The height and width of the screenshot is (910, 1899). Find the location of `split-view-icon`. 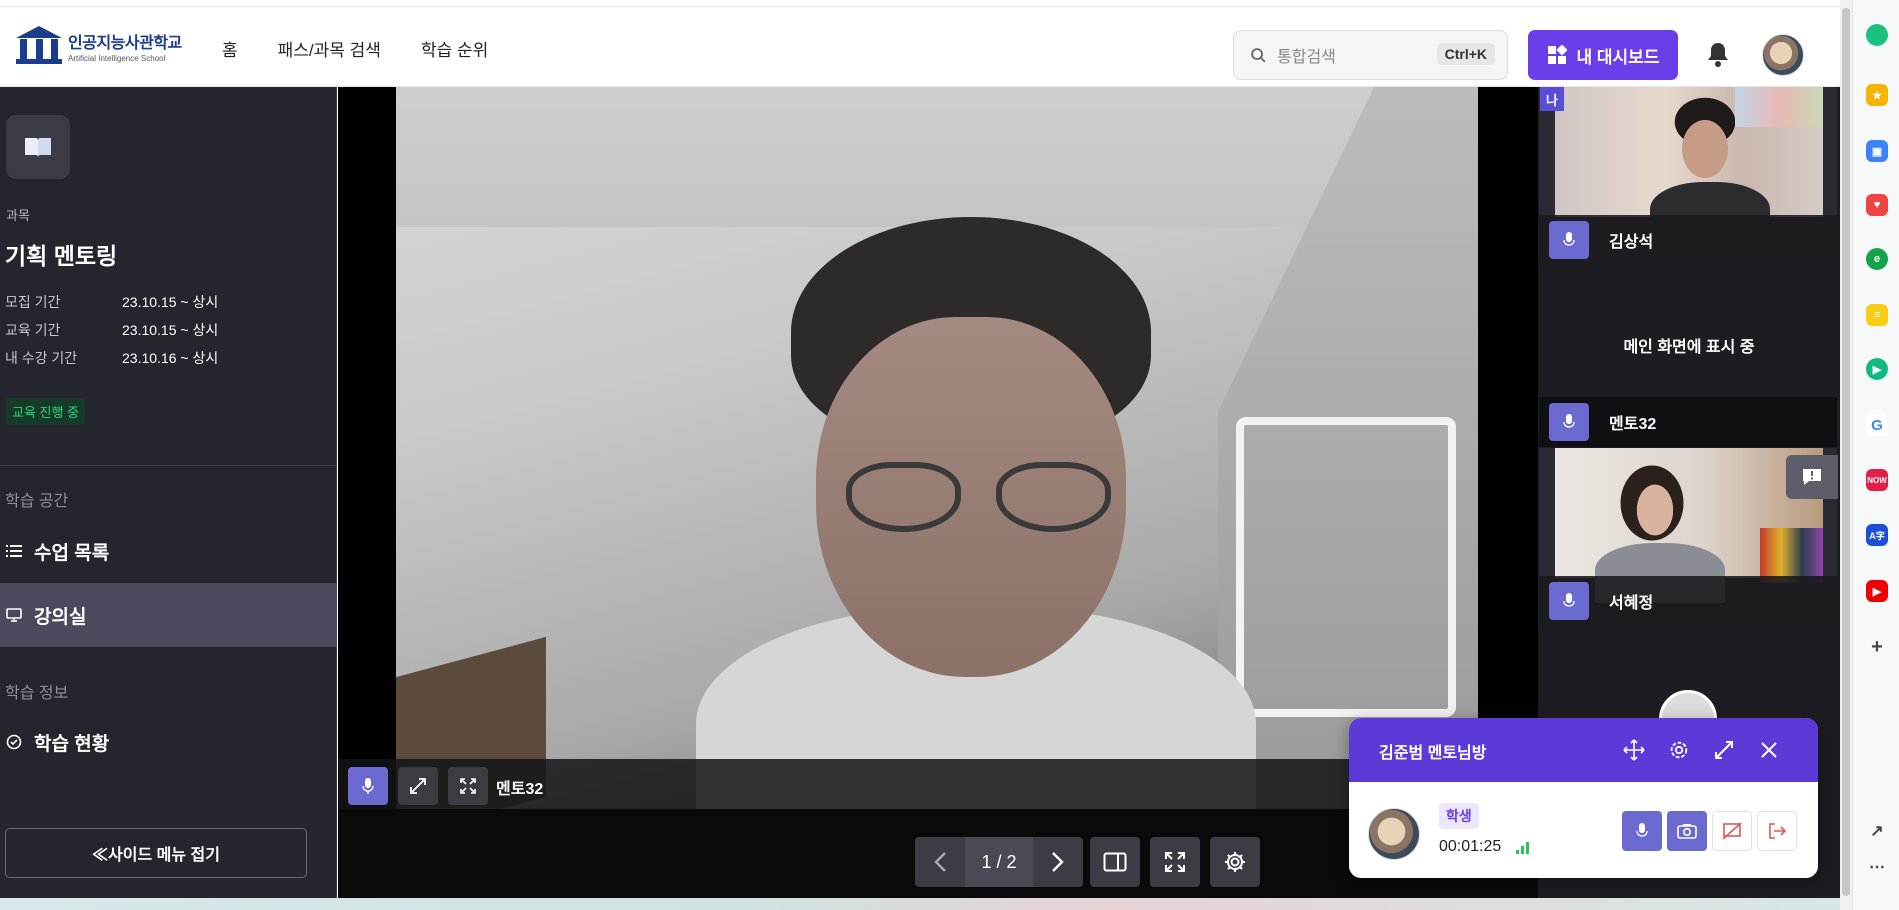

split-view-icon is located at coordinates (1115, 862).